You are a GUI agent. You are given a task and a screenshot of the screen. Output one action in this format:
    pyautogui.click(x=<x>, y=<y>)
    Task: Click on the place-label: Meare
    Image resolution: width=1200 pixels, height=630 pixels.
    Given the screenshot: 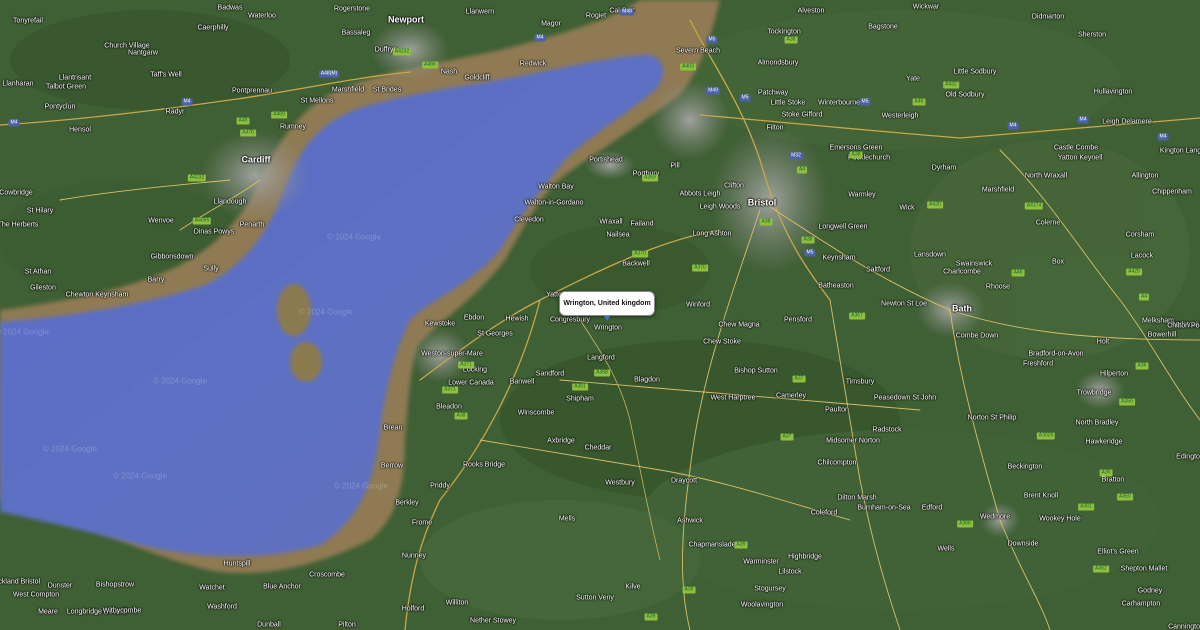 What is the action you would take?
    pyautogui.click(x=48, y=612)
    